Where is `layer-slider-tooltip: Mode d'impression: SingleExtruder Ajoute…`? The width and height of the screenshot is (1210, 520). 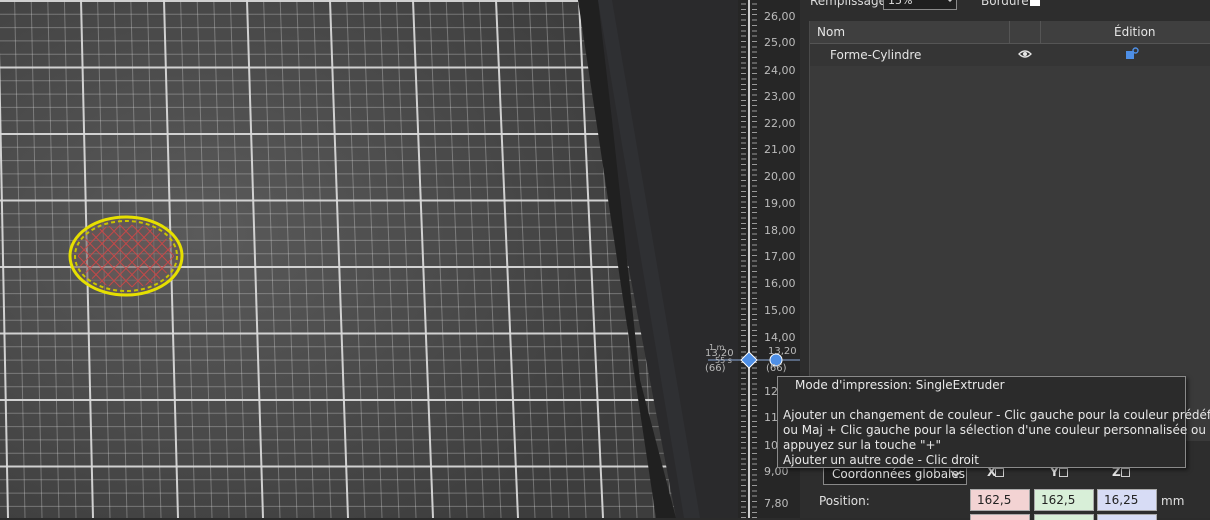
layer-slider-tooltip: Mode d'impression: SingleExtruder Ajoute… is located at coordinates (993, 422).